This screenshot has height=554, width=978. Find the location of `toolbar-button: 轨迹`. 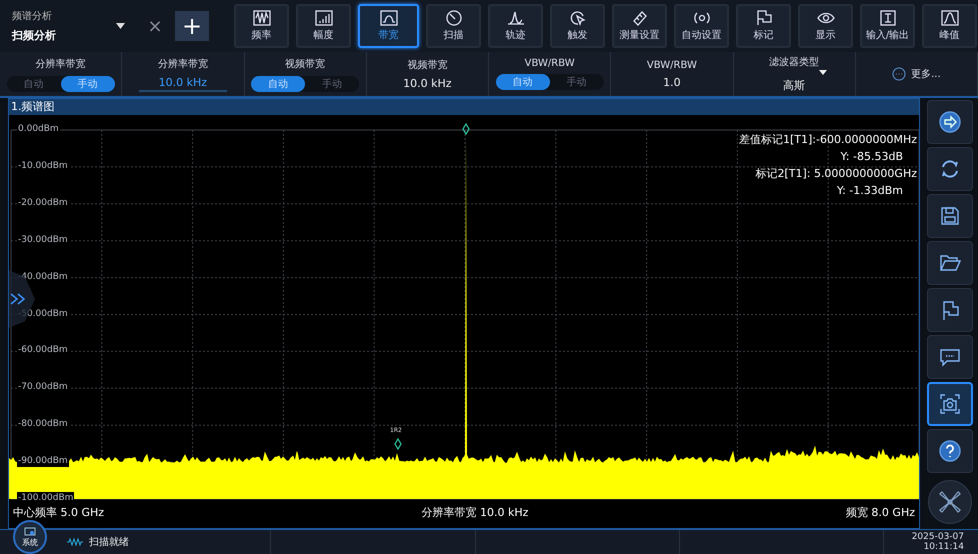

toolbar-button: 轨迹 is located at coordinates (515, 26).